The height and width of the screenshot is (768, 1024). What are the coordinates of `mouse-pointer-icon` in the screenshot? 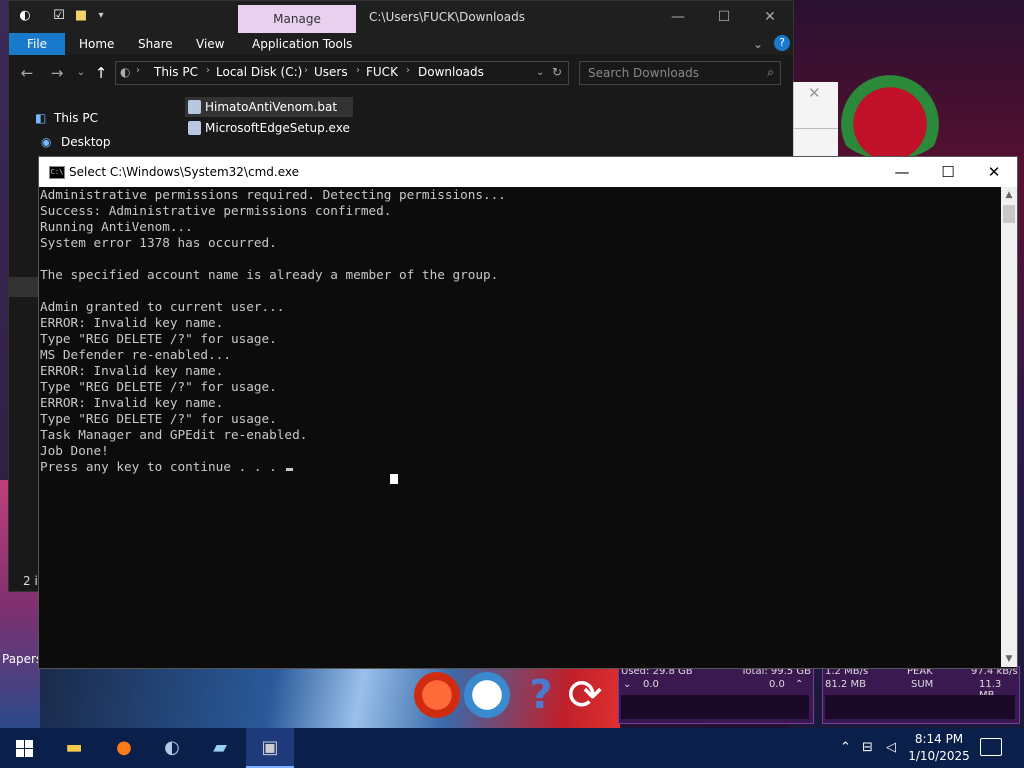 It's located at (394, 479).